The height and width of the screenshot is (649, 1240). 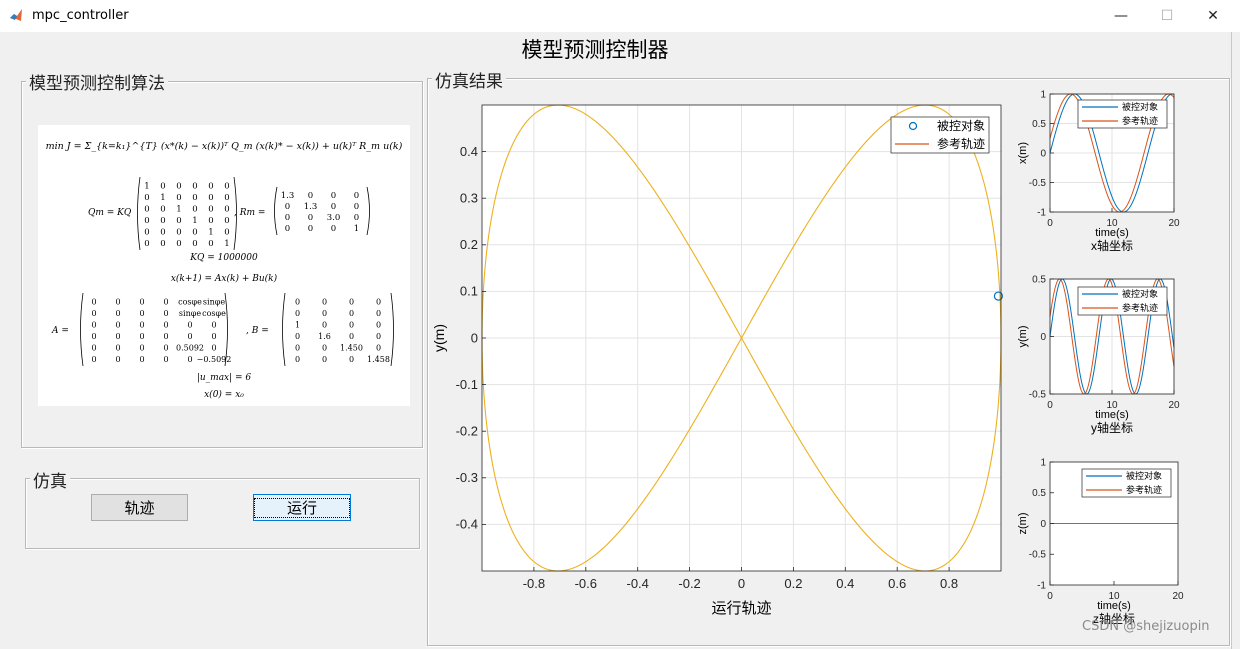 I want to click on y-tick-label: 0.4, so click(x=469, y=151).